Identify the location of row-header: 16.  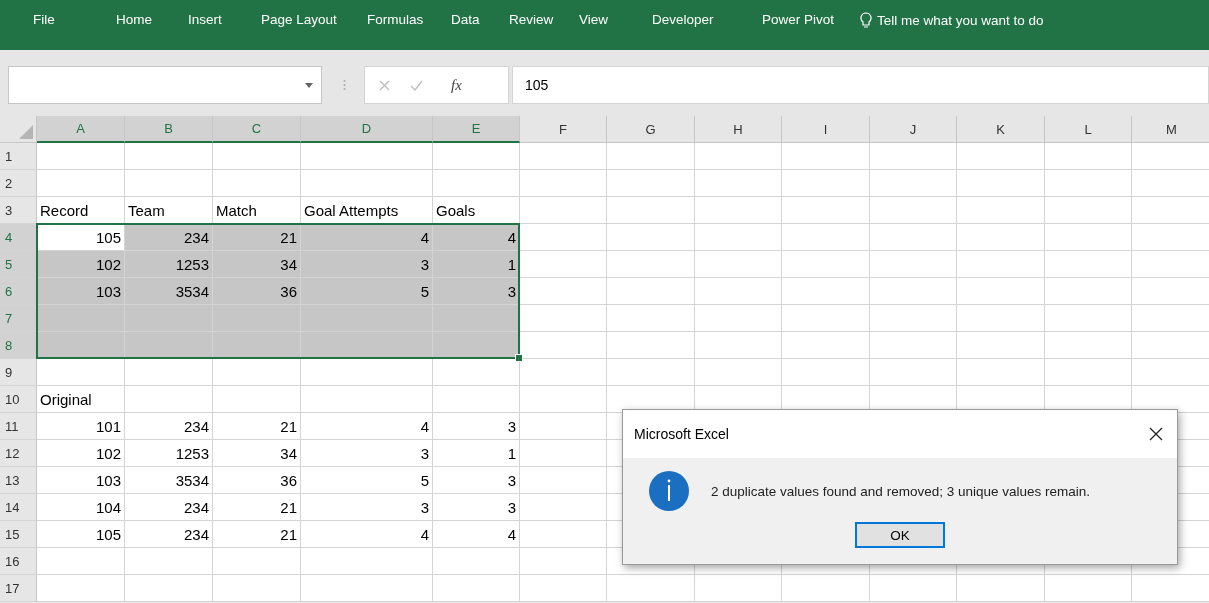
(18, 561).